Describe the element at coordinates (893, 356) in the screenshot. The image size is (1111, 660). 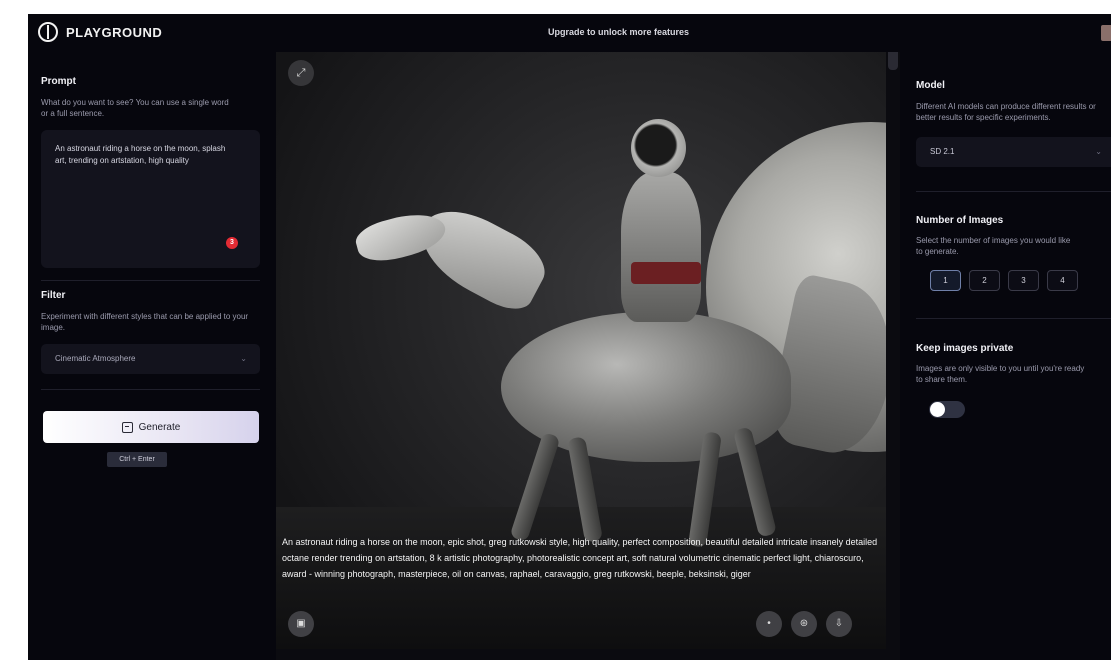
I see `scroll-track` at that location.